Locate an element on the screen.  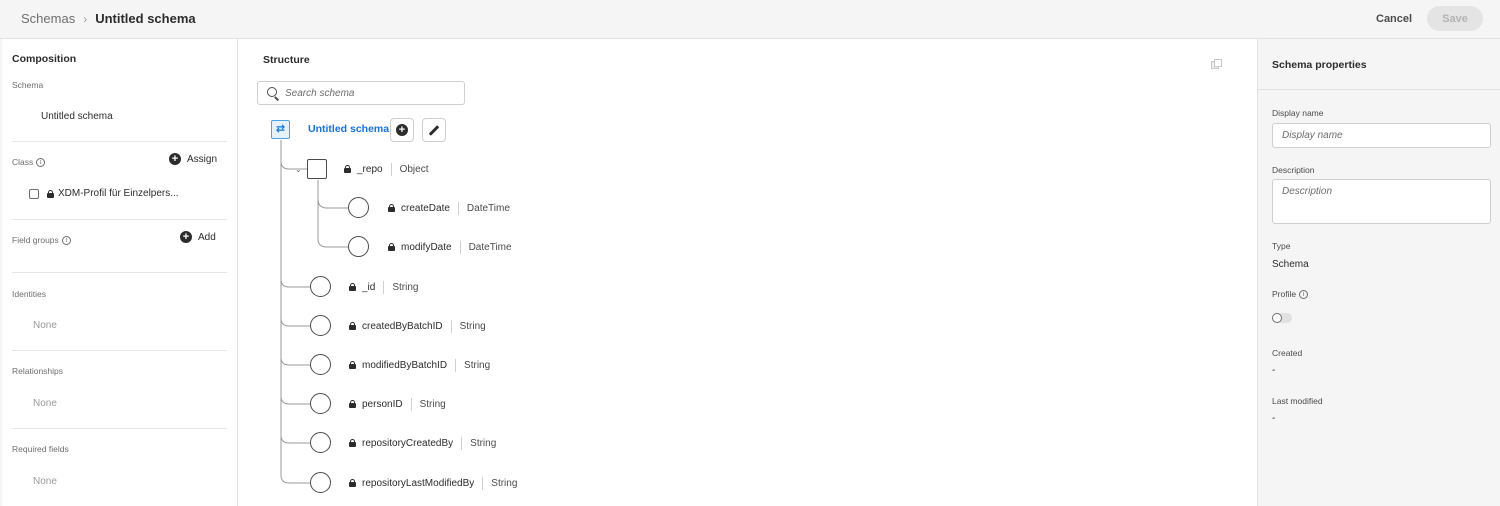
class-checkbox is located at coordinates (34, 193).